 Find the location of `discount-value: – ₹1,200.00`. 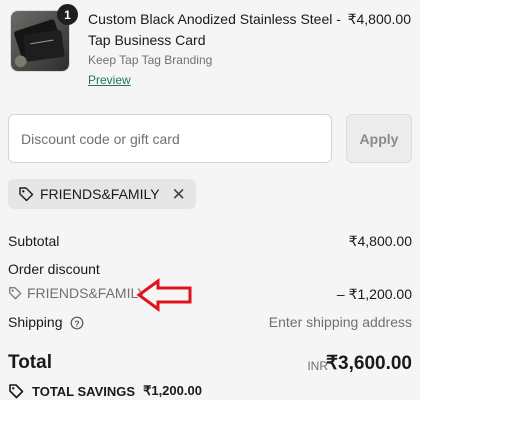

discount-value: – ₹1,200.00 is located at coordinates (374, 294).